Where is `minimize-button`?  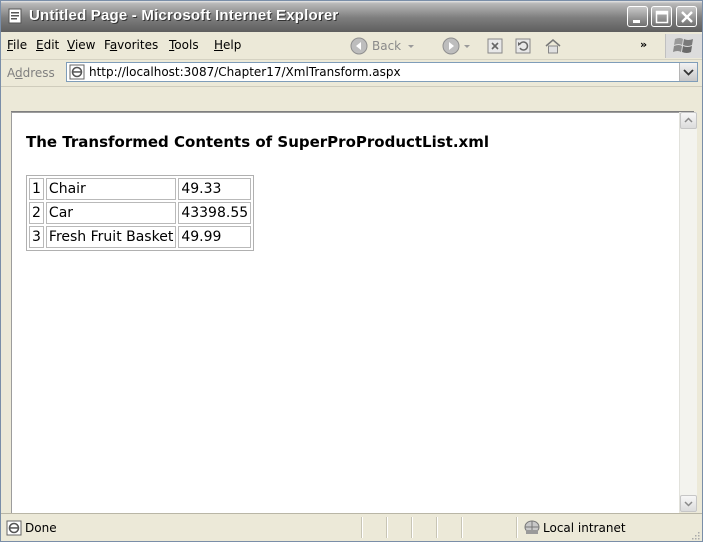 minimize-button is located at coordinates (637, 16).